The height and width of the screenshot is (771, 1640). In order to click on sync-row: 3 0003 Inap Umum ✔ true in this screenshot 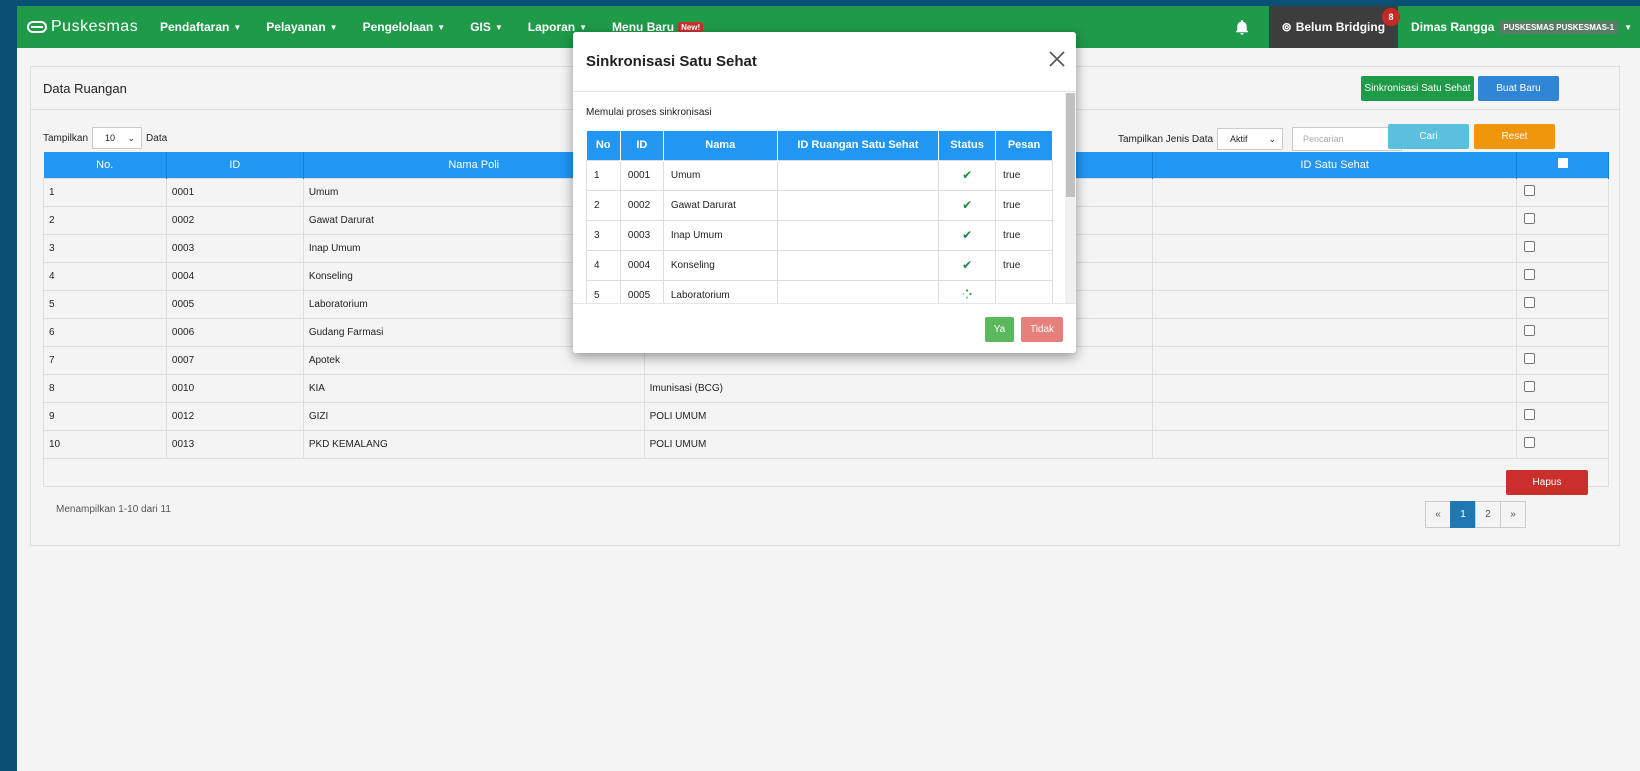, I will do `click(819, 235)`.